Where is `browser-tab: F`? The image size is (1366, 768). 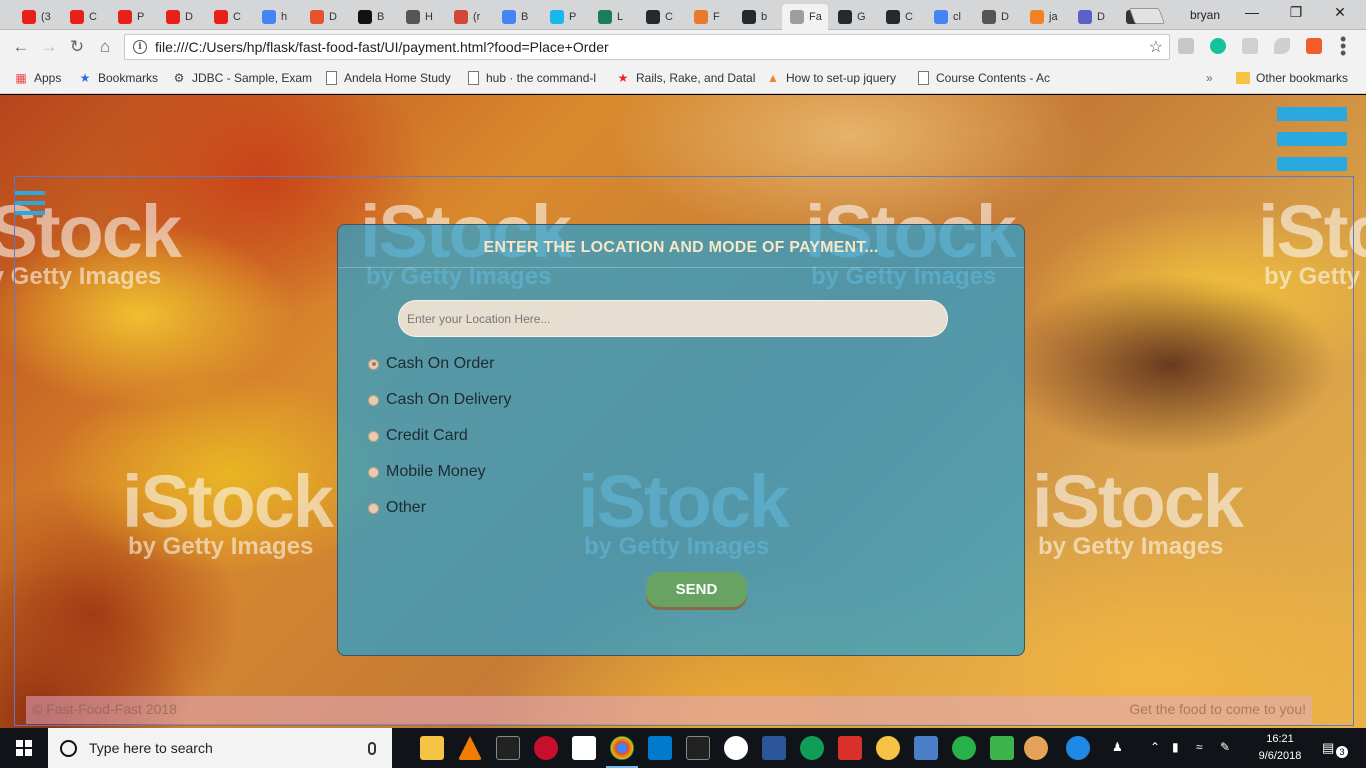 browser-tab: F is located at coordinates (709, 17).